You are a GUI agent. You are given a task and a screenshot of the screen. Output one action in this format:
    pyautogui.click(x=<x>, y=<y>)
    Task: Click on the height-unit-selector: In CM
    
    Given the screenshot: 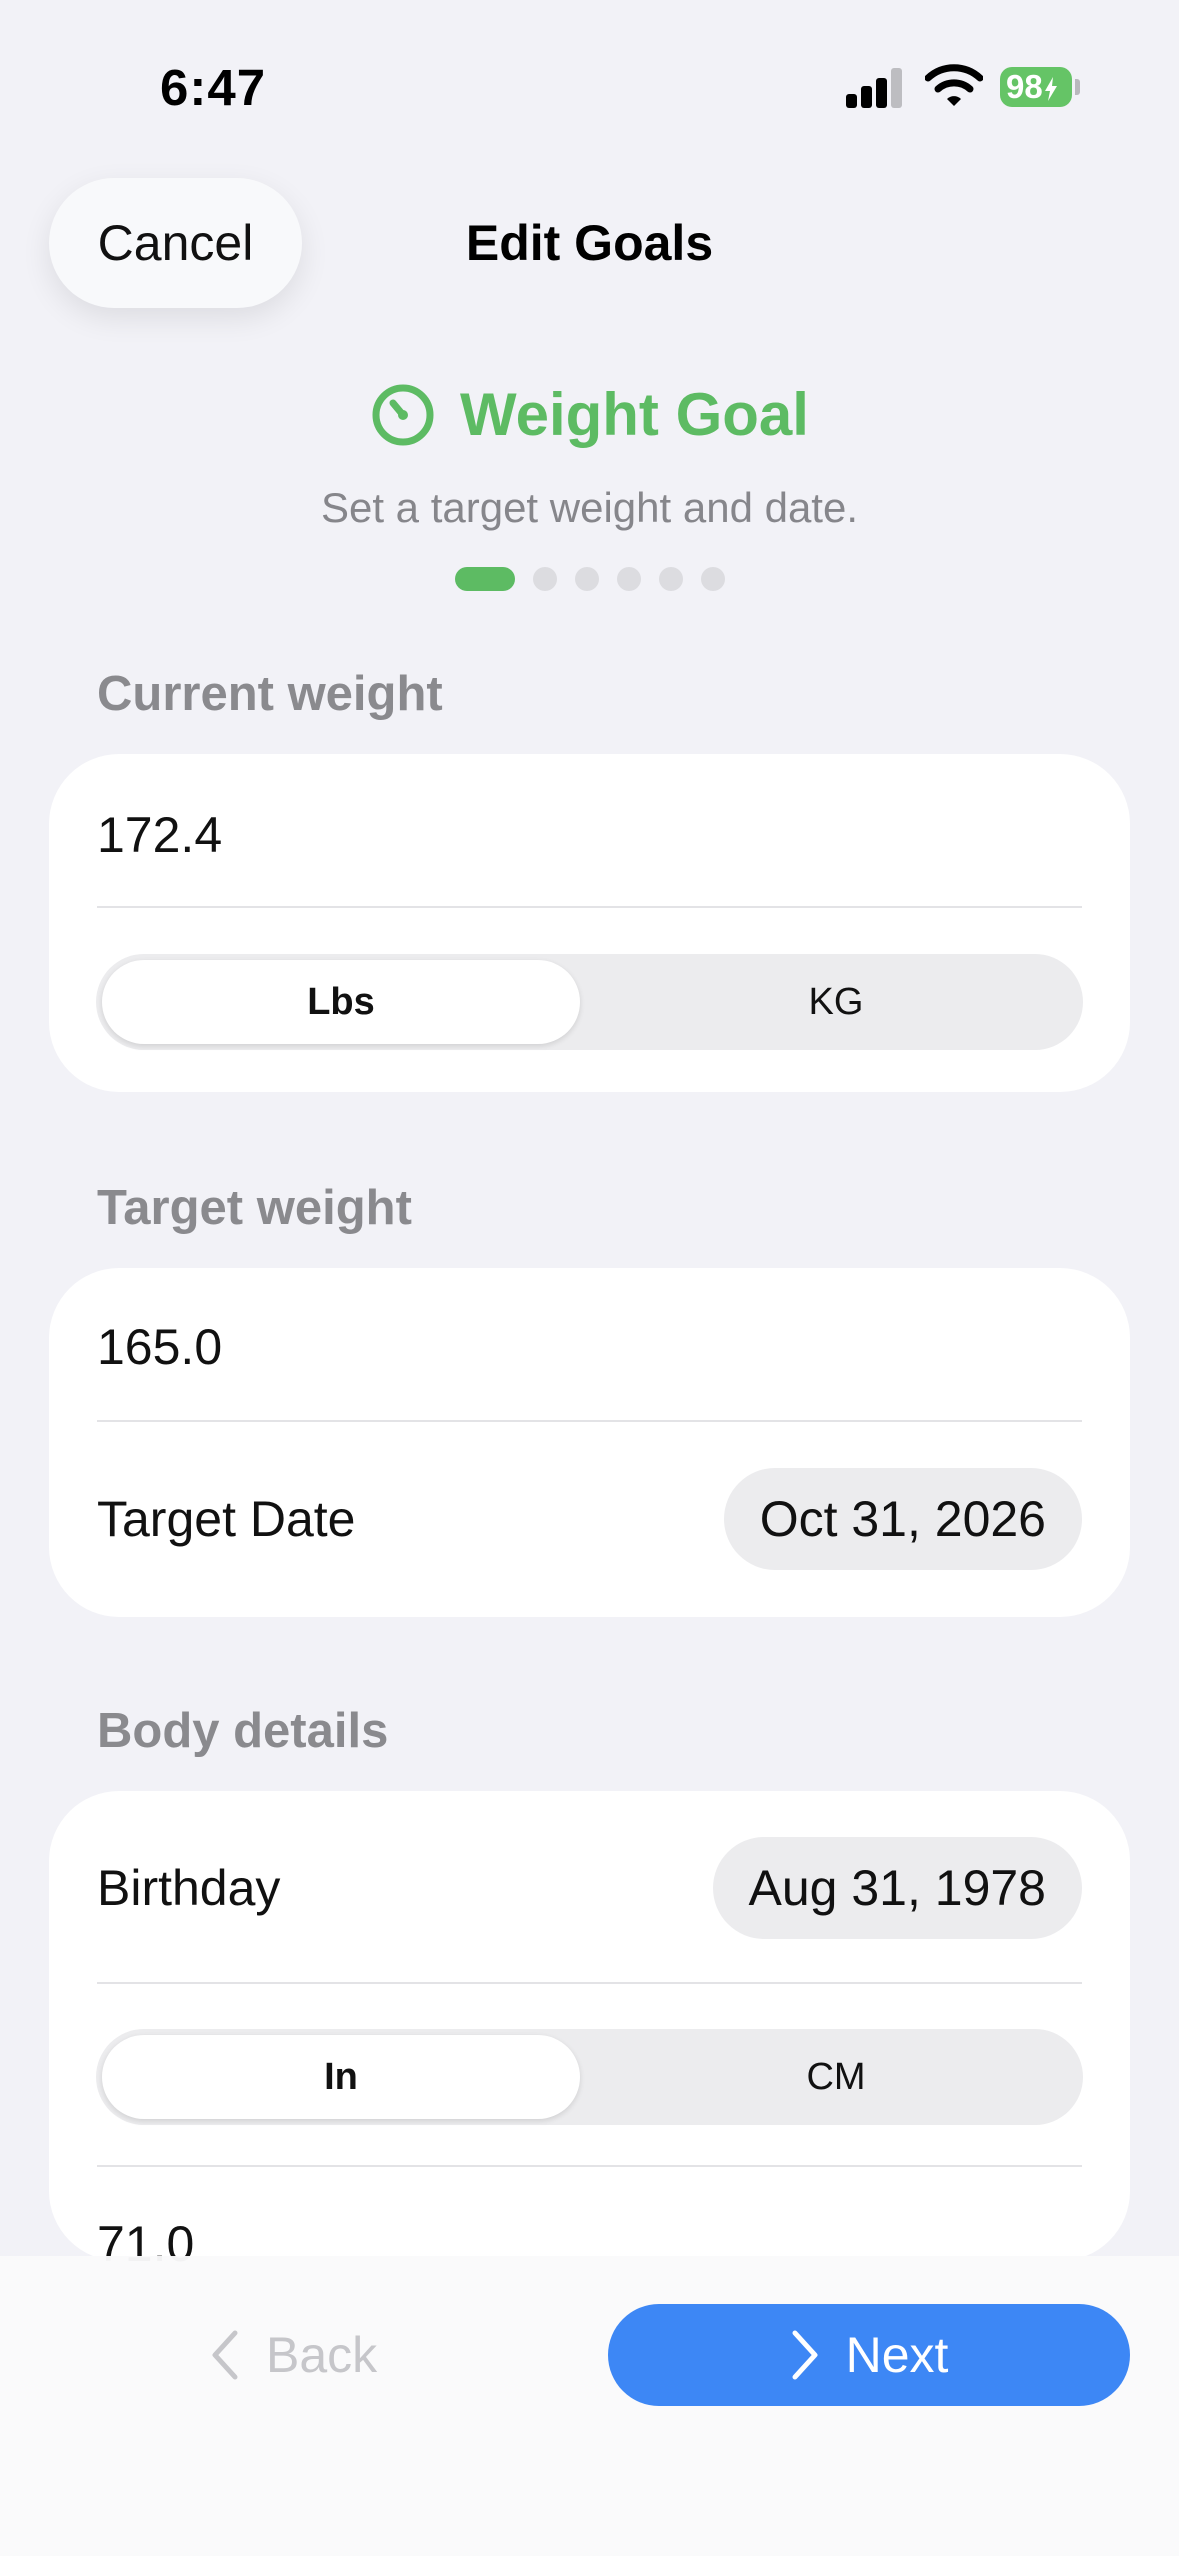 What is the action you would take?
    pyautogui.click(x=589, y=2077)
    